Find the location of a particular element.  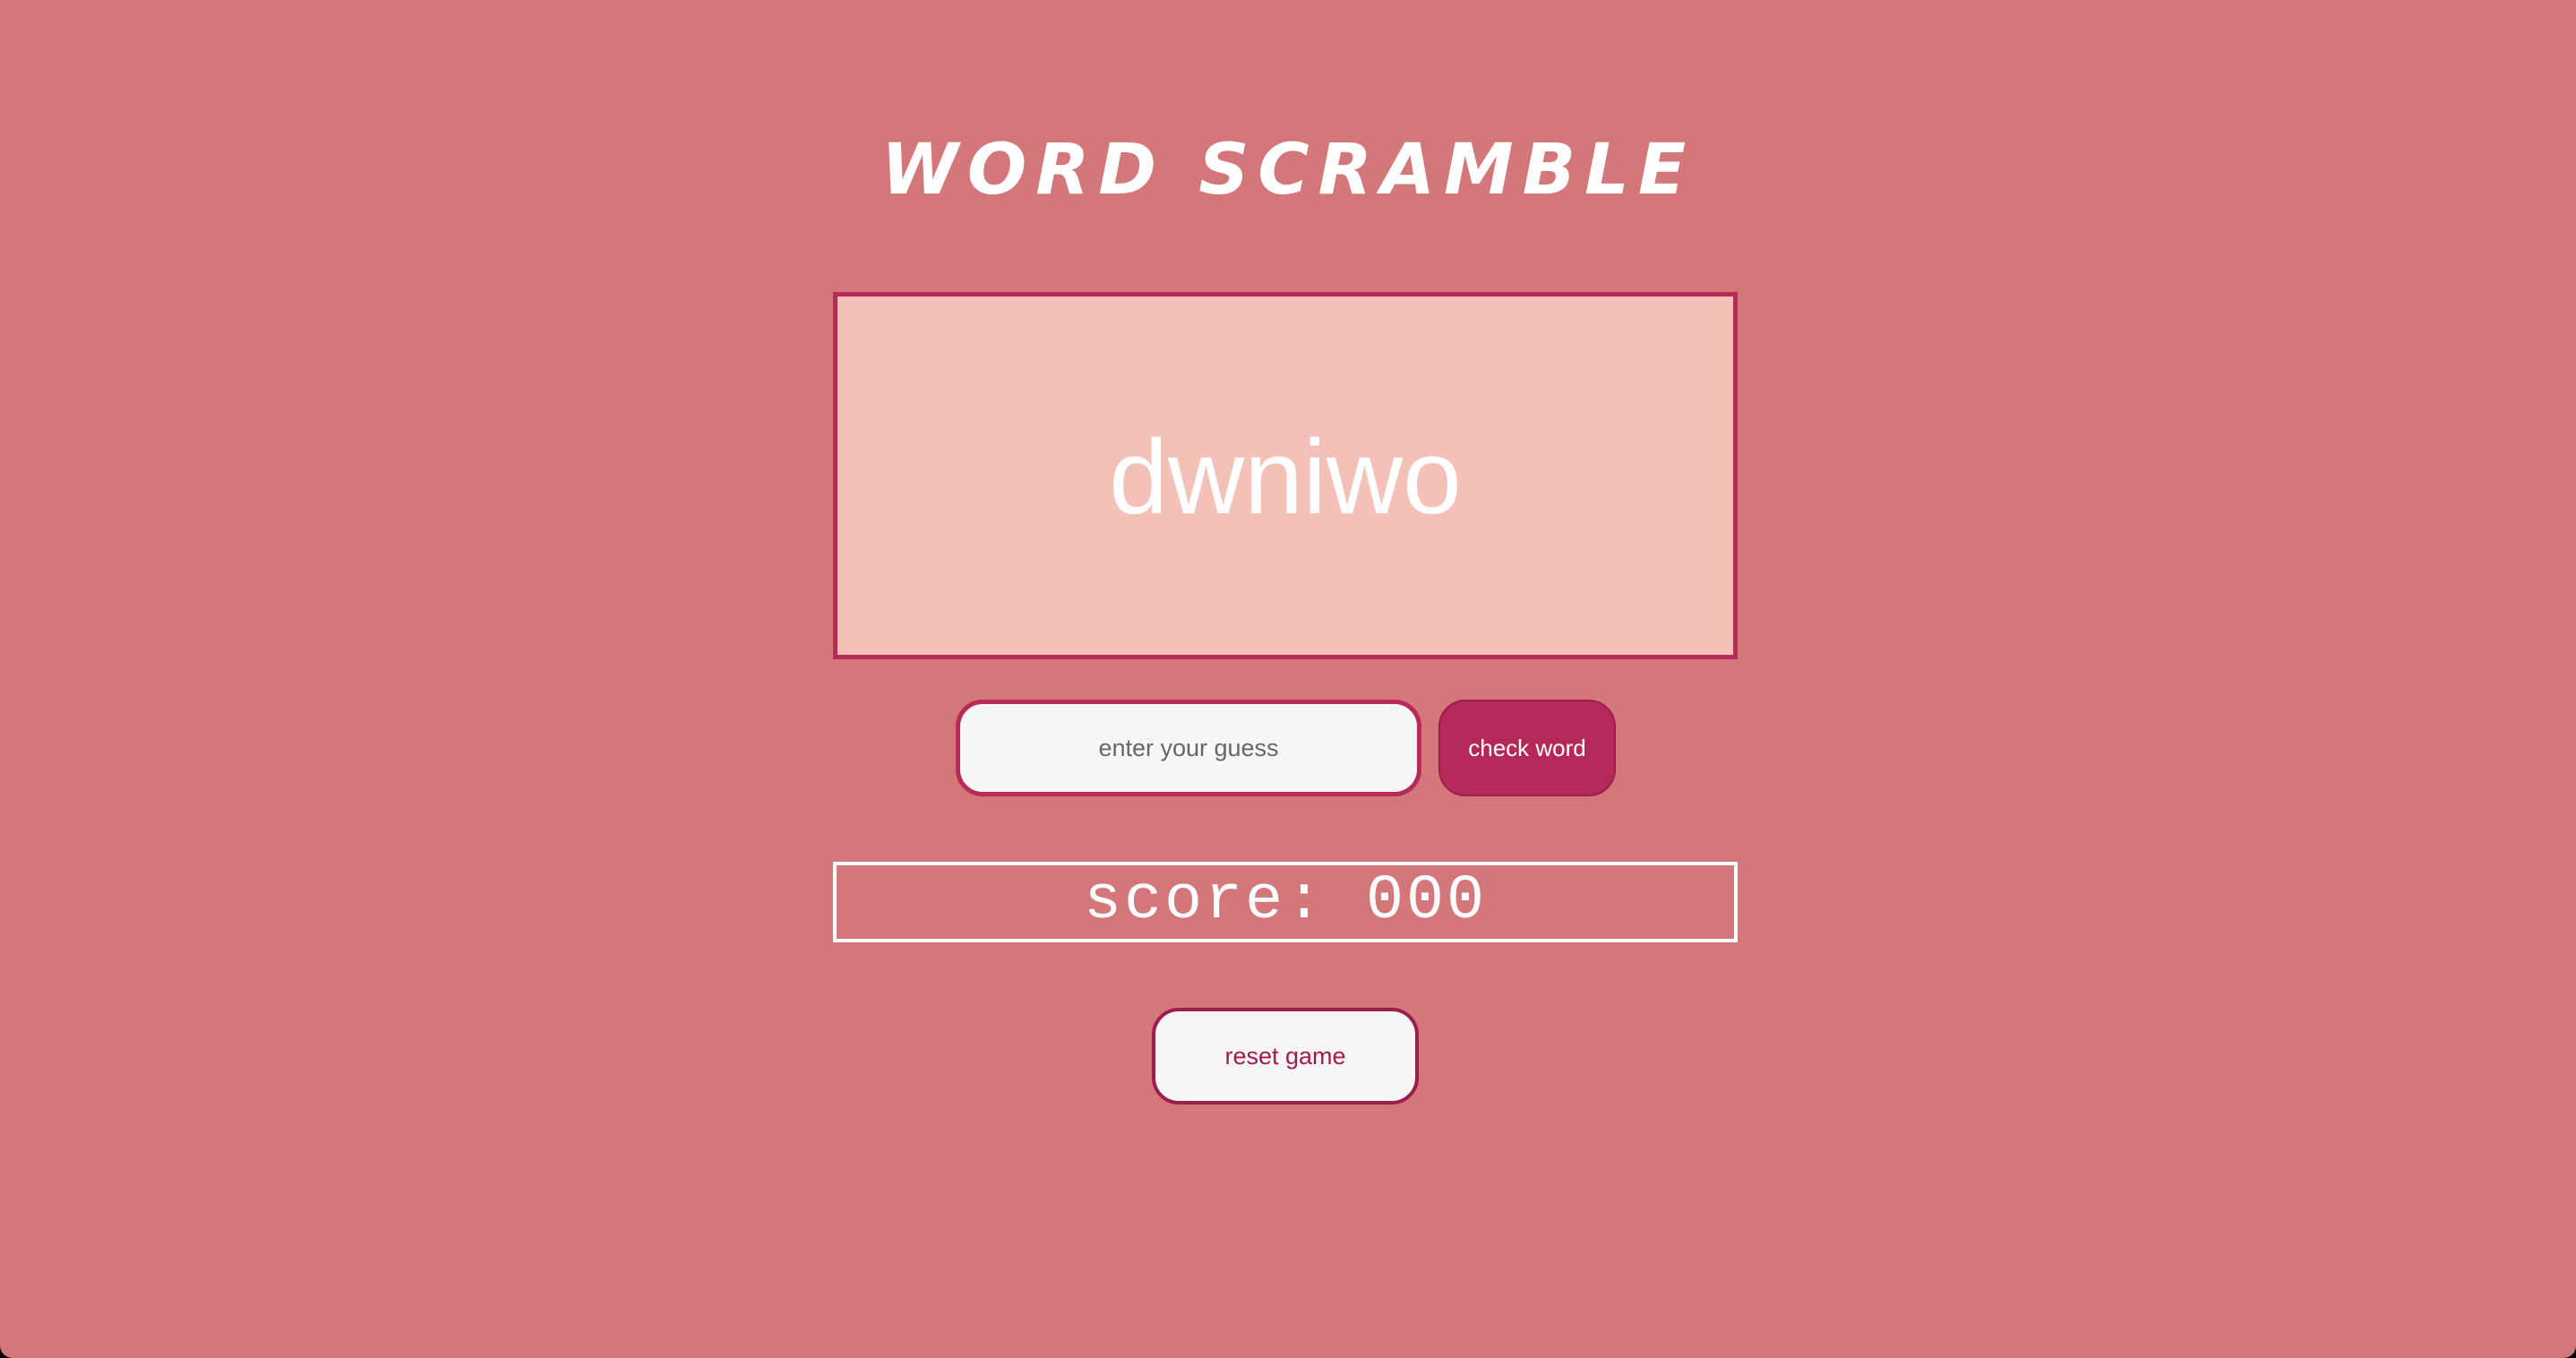

check-word-button: check word is located at coordinates (1527, 748).